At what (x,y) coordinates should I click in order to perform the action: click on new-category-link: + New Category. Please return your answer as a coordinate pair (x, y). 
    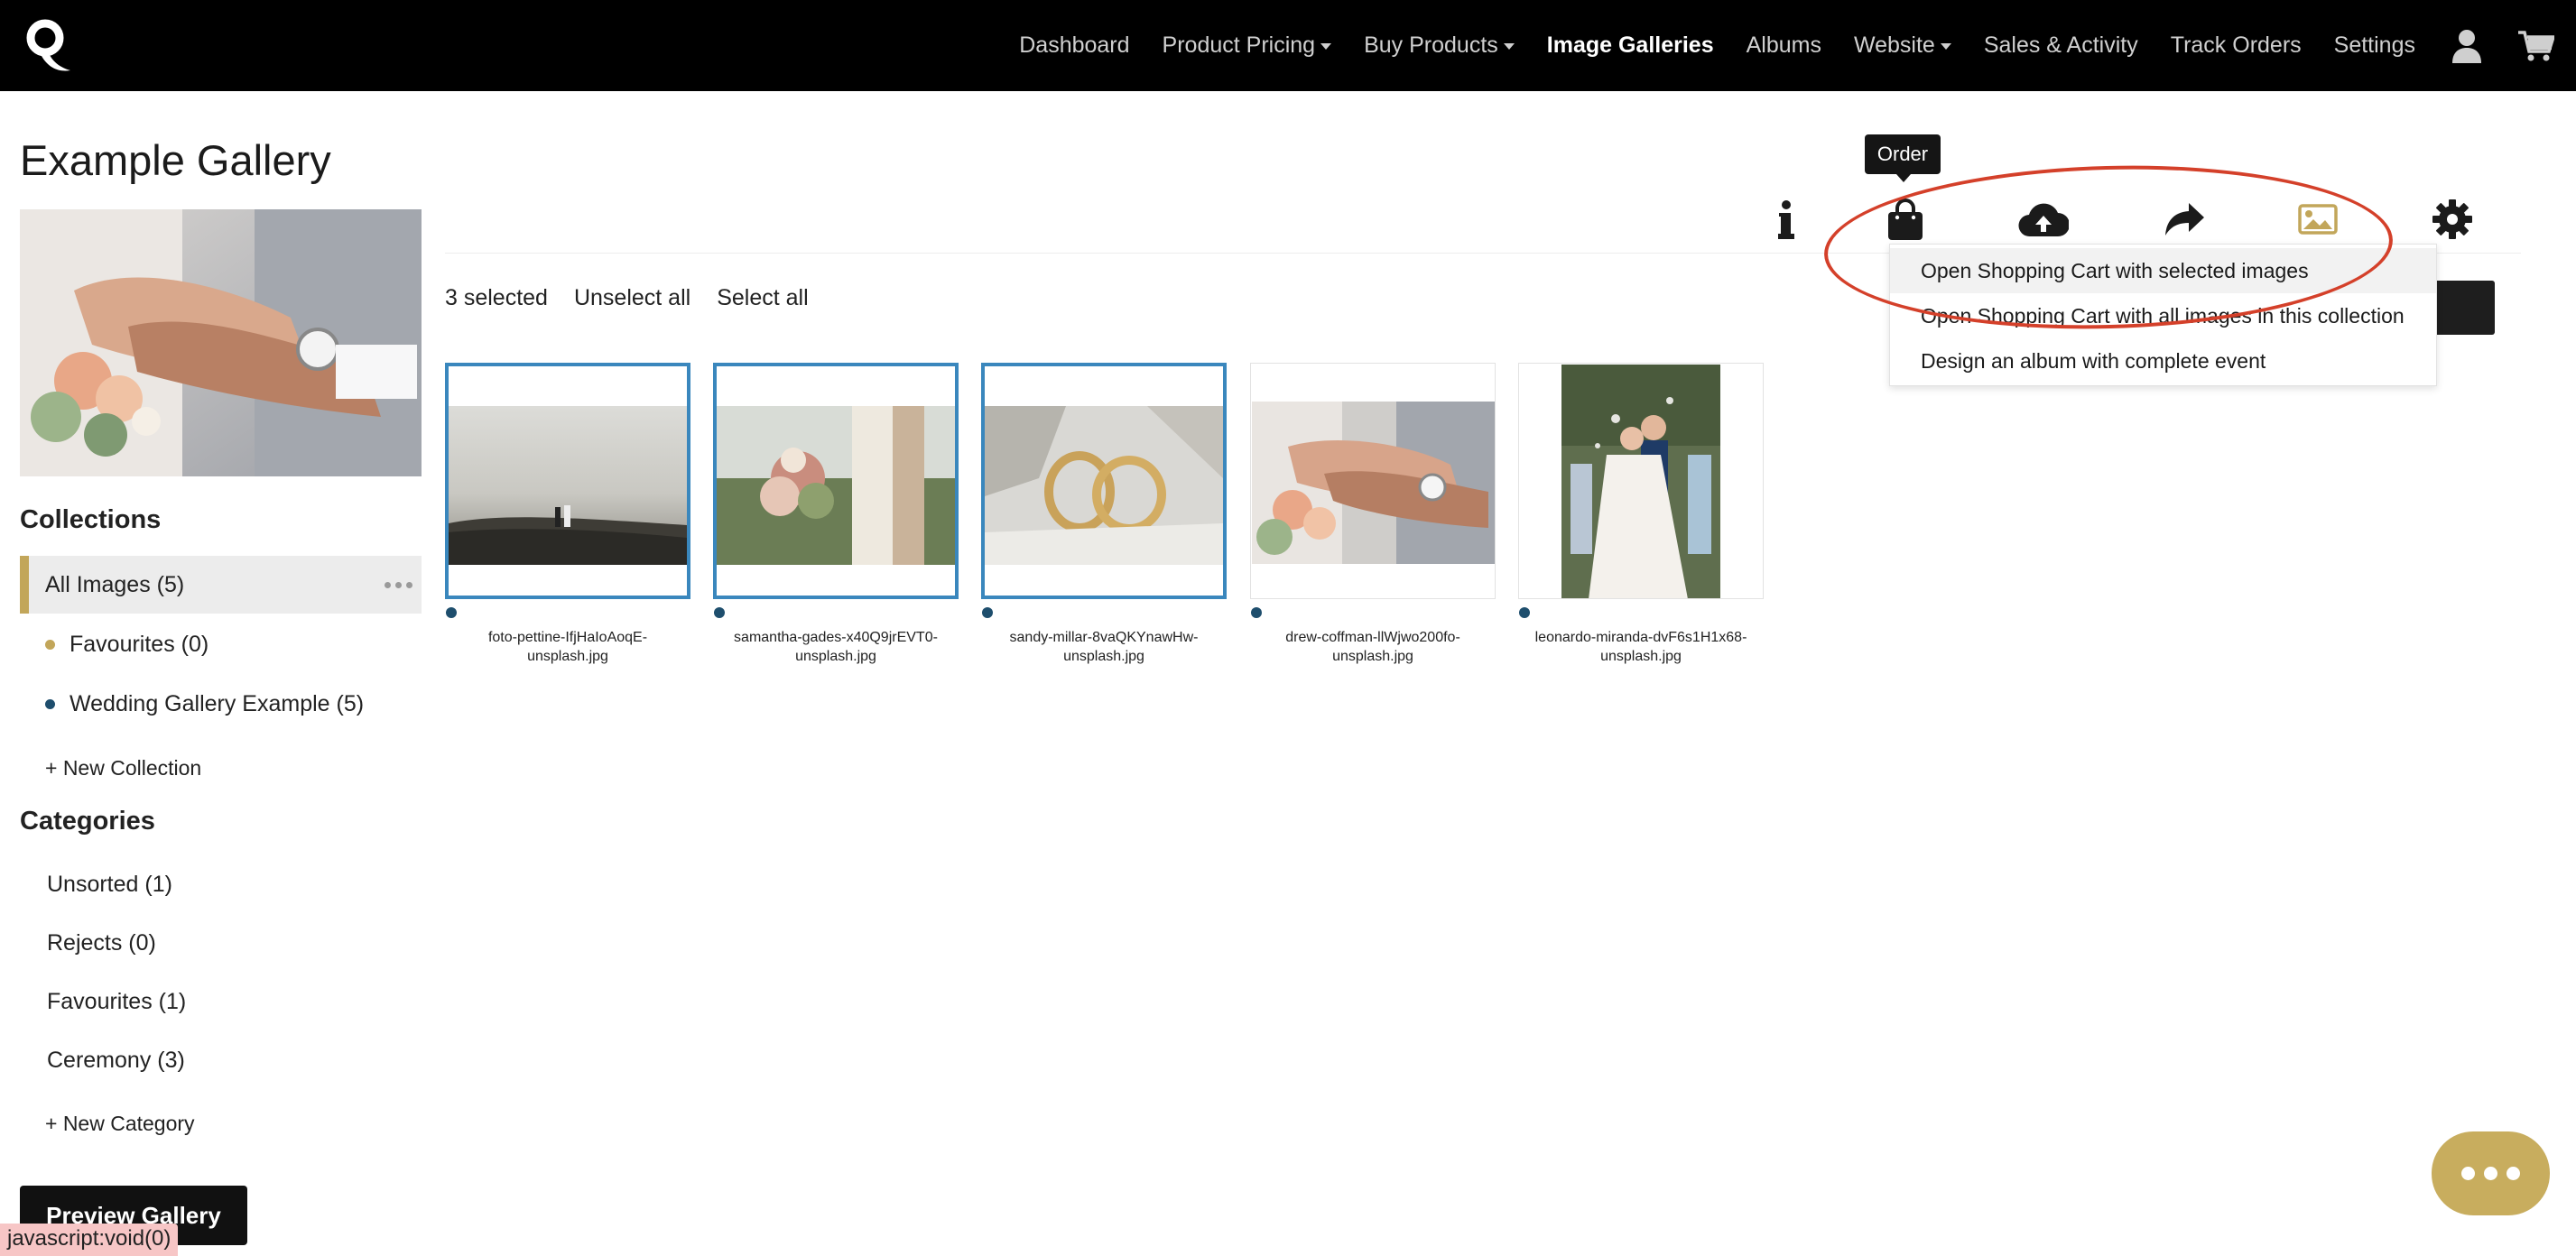
    Looking at the image, I should click on (120, 1124).